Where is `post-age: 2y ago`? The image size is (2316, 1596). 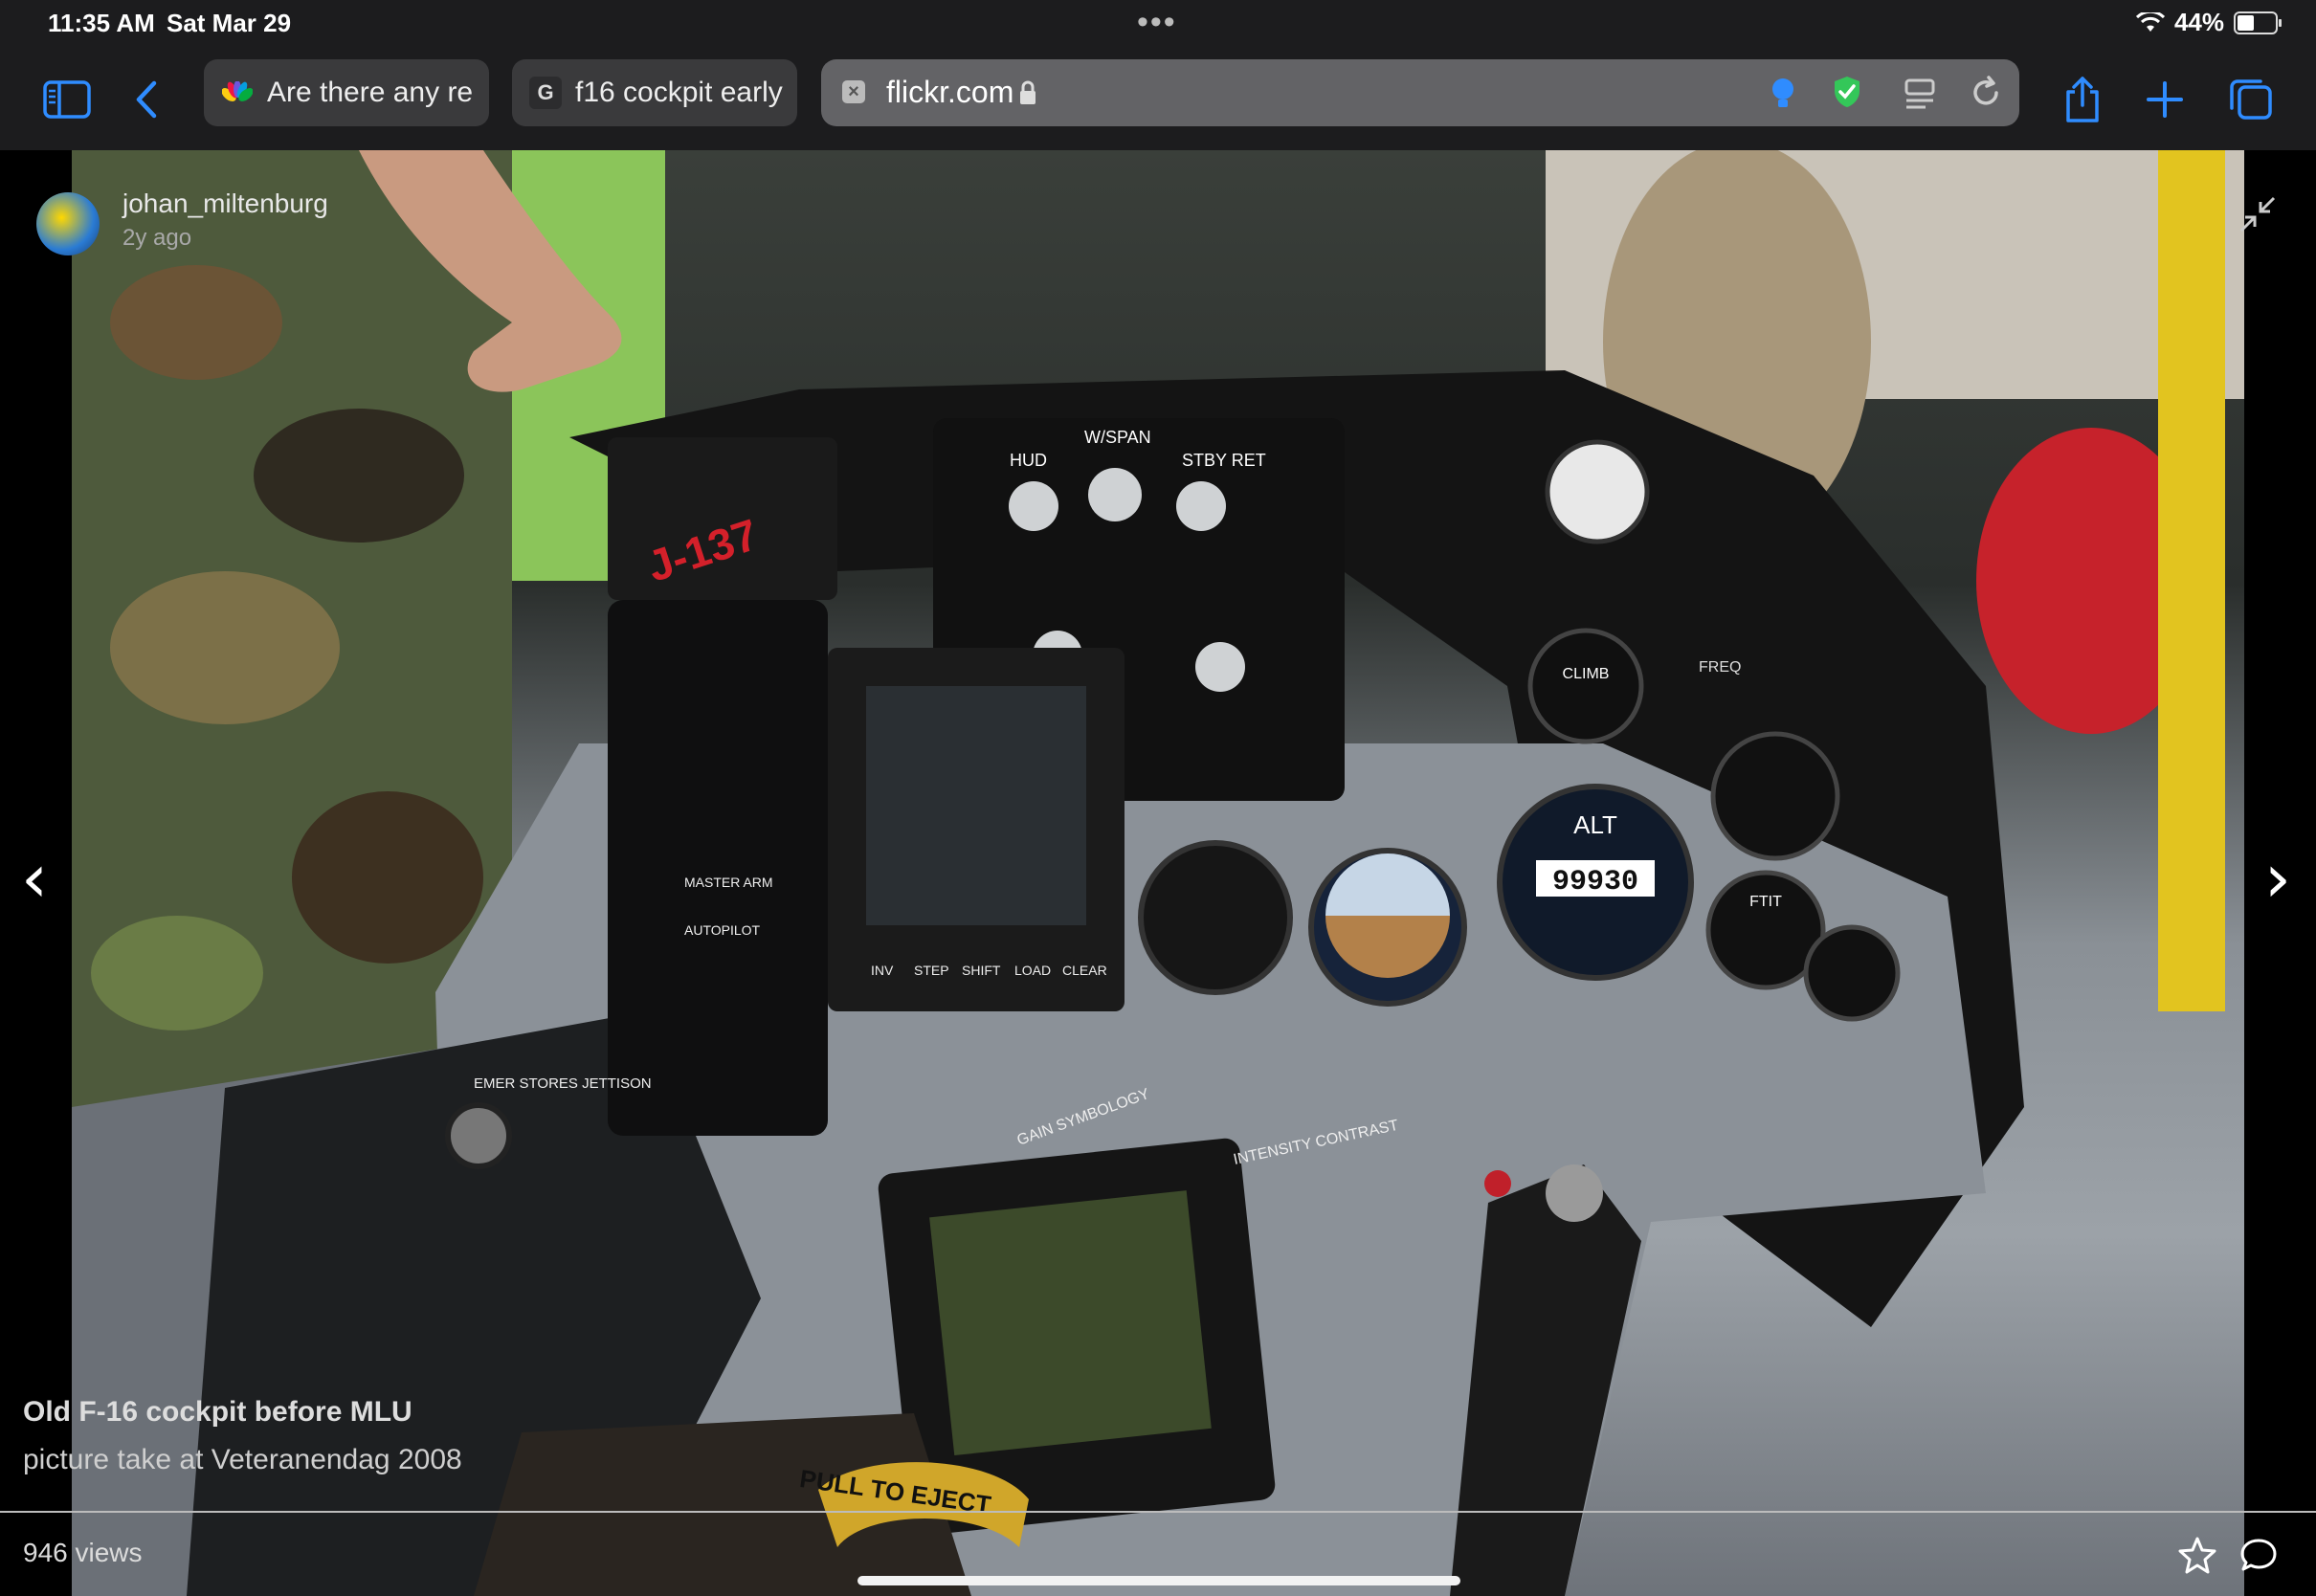 post-age: 2y ago is located at coordinates (157, 238).